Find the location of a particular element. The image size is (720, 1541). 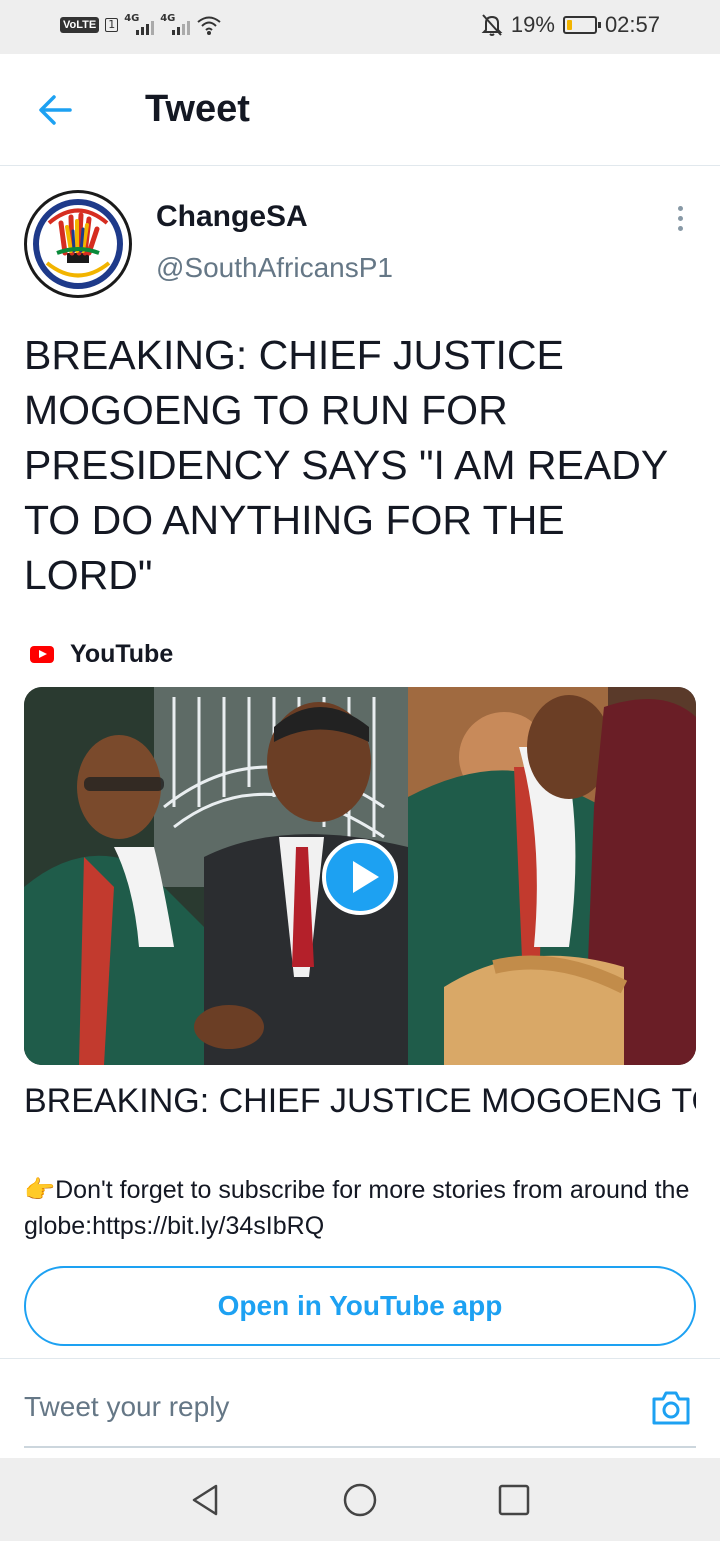

play-icon is located at coordinates (360, 877).